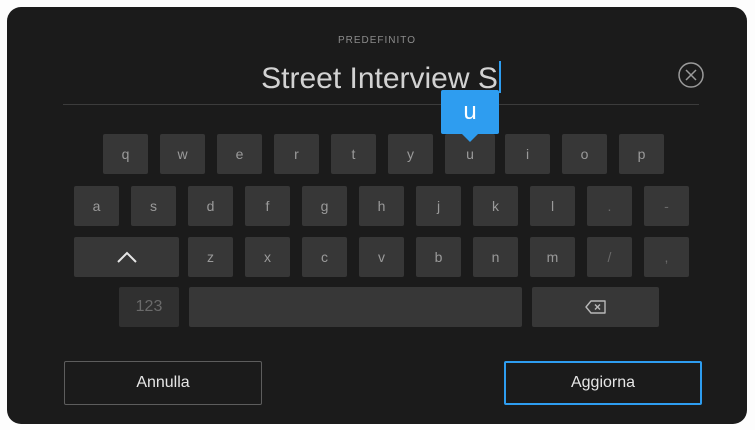 Image resolution: width=755 pixels, height=430 pixels. Describe the element at coordinates (495, 257) in the screenshot. I see `key-n: n` at that location.